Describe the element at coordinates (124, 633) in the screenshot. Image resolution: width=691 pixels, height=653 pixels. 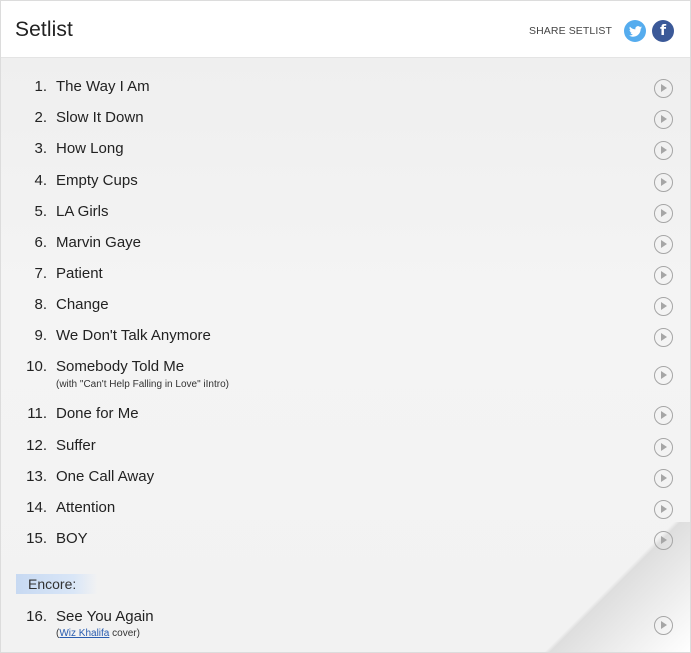
I see `note-close: cover)` at that location.